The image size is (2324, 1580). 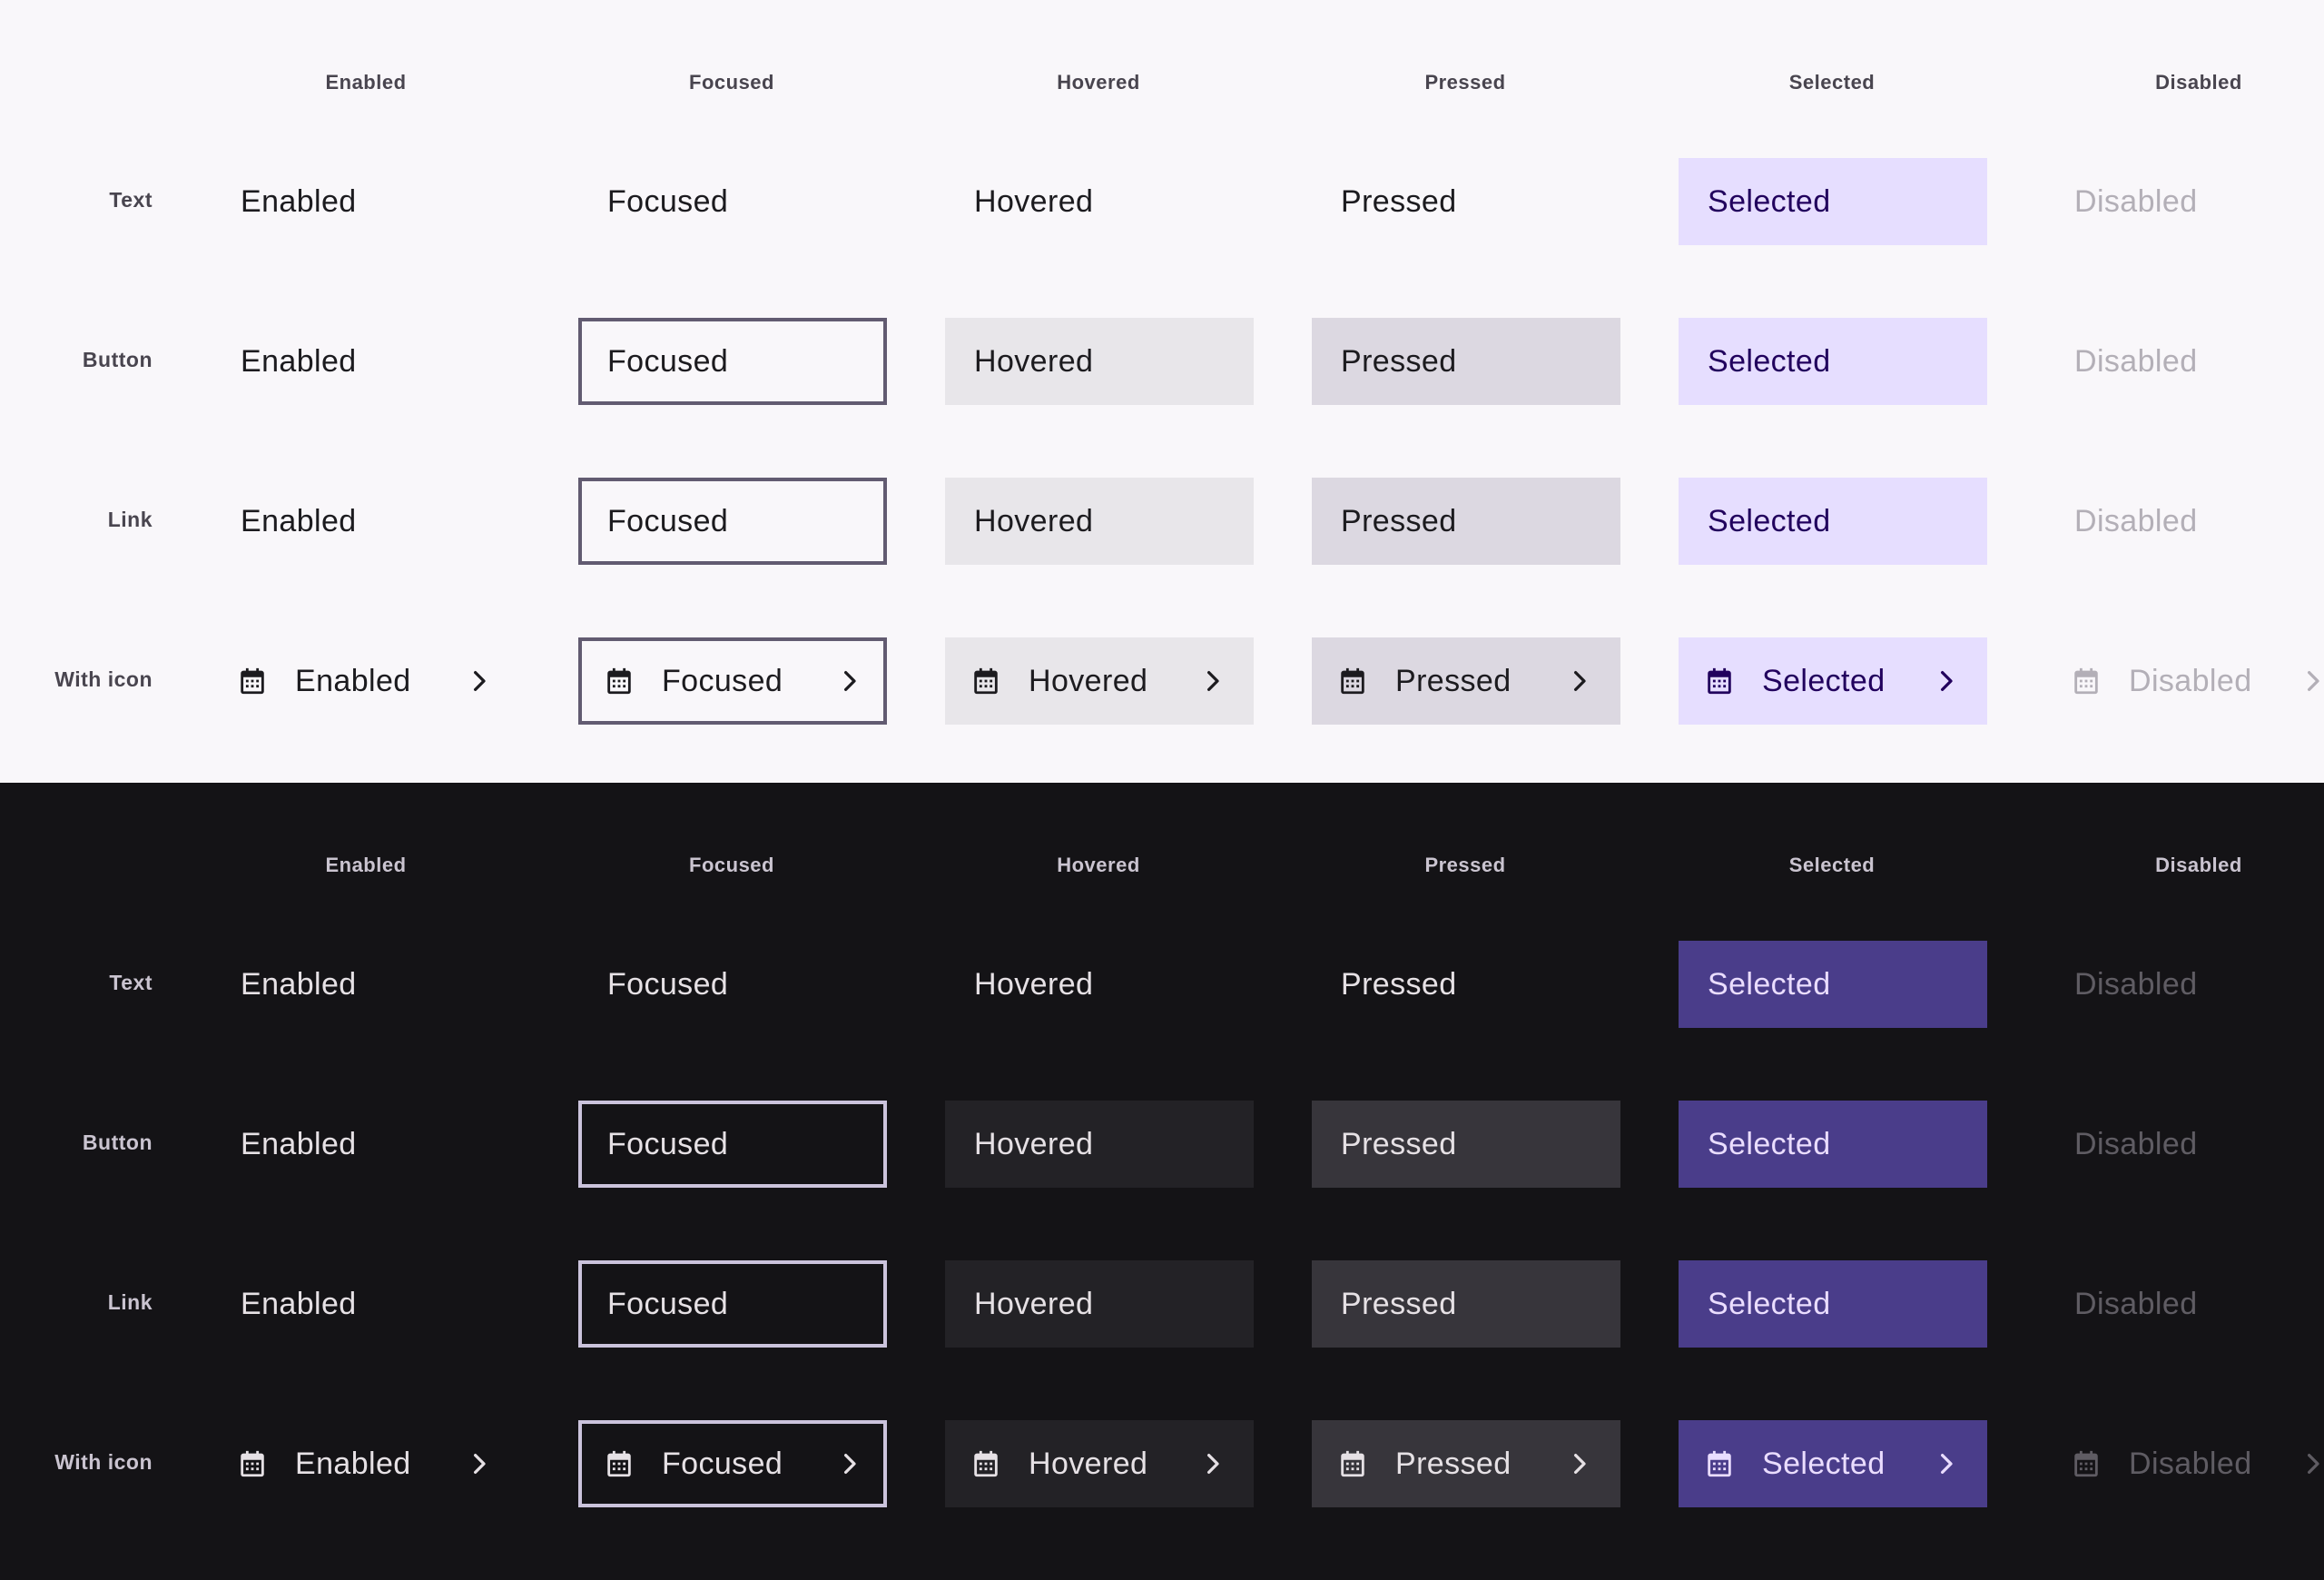 What do you see at coordinates (1465, 865) in the screenshot?
I see `column-header-pressed: Pressed` at bounding box center [1465, 865].